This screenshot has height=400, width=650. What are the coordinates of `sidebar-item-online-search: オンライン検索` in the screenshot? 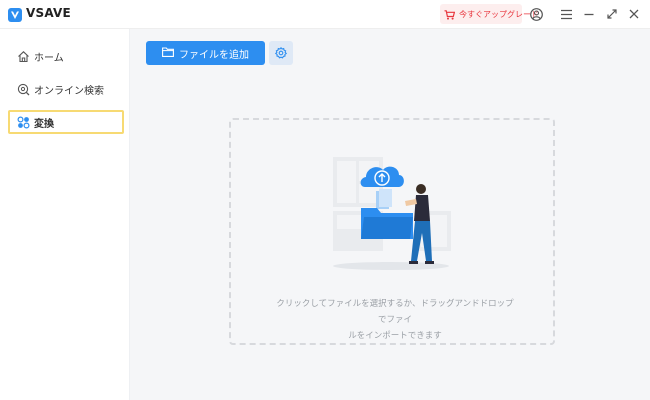 It's located at (66, 89).